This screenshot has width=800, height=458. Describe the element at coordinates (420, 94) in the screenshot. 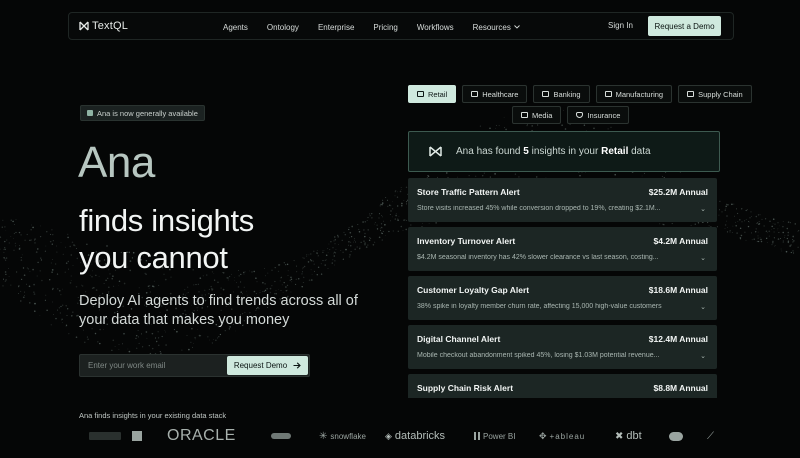

I see `store-icon` at that location.